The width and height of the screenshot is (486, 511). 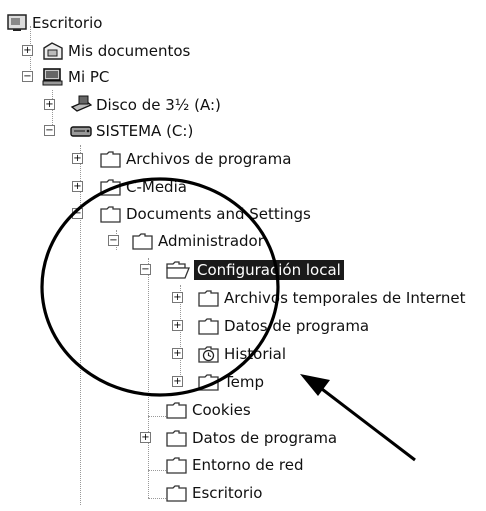 I want to click on my-computer-icon, so click(x=53, y=77).